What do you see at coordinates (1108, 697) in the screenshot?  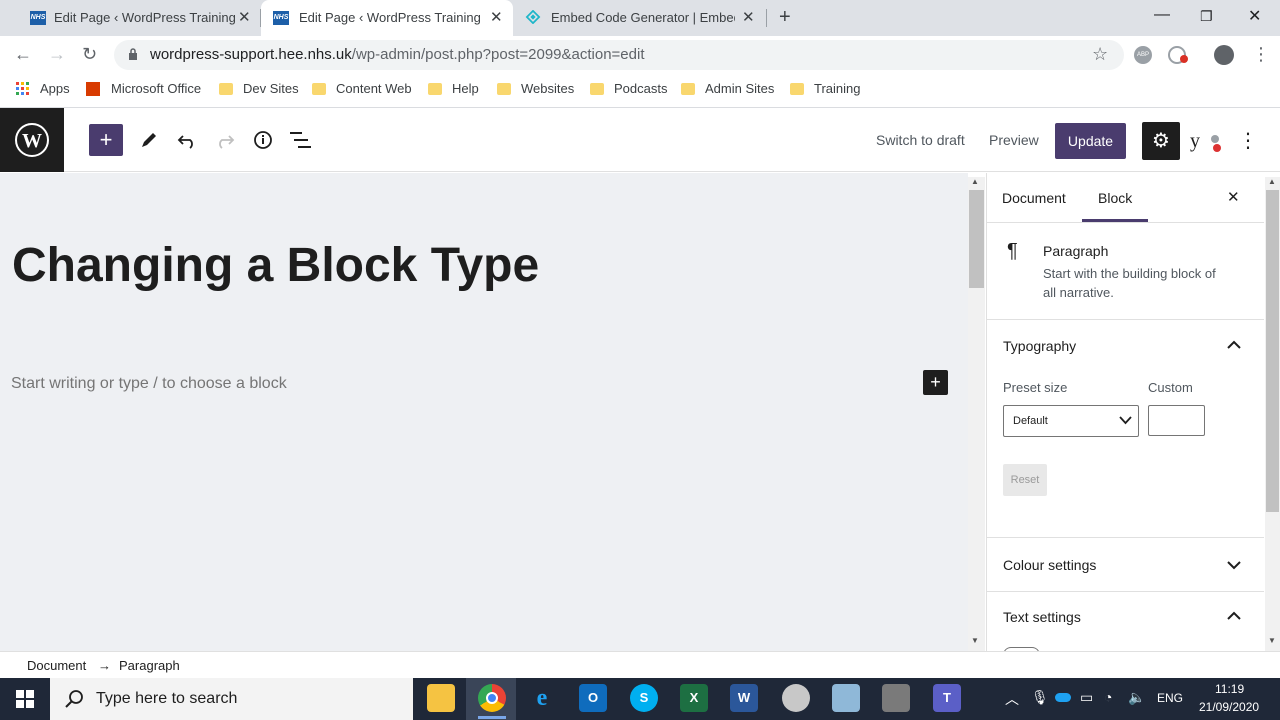 I see `wifi-icon: ◔` at bounding box center [1108, 697].